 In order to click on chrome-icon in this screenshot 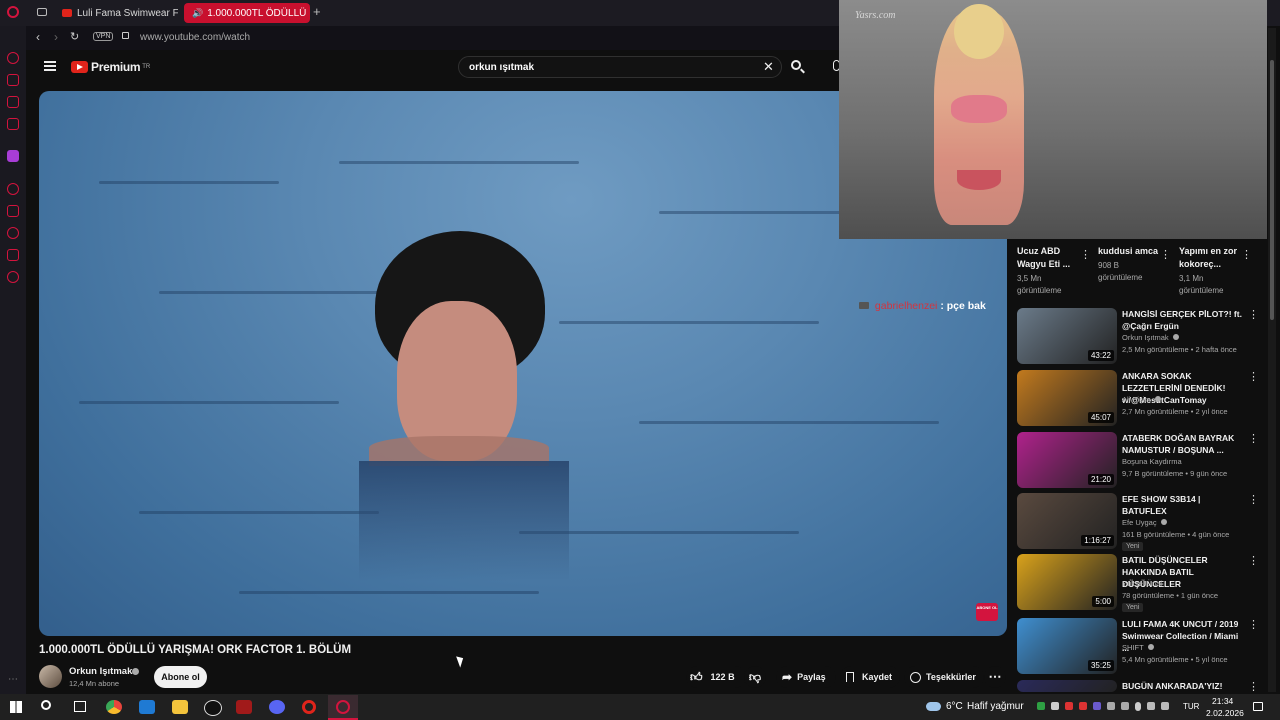, I will do `click(114, 707)`.